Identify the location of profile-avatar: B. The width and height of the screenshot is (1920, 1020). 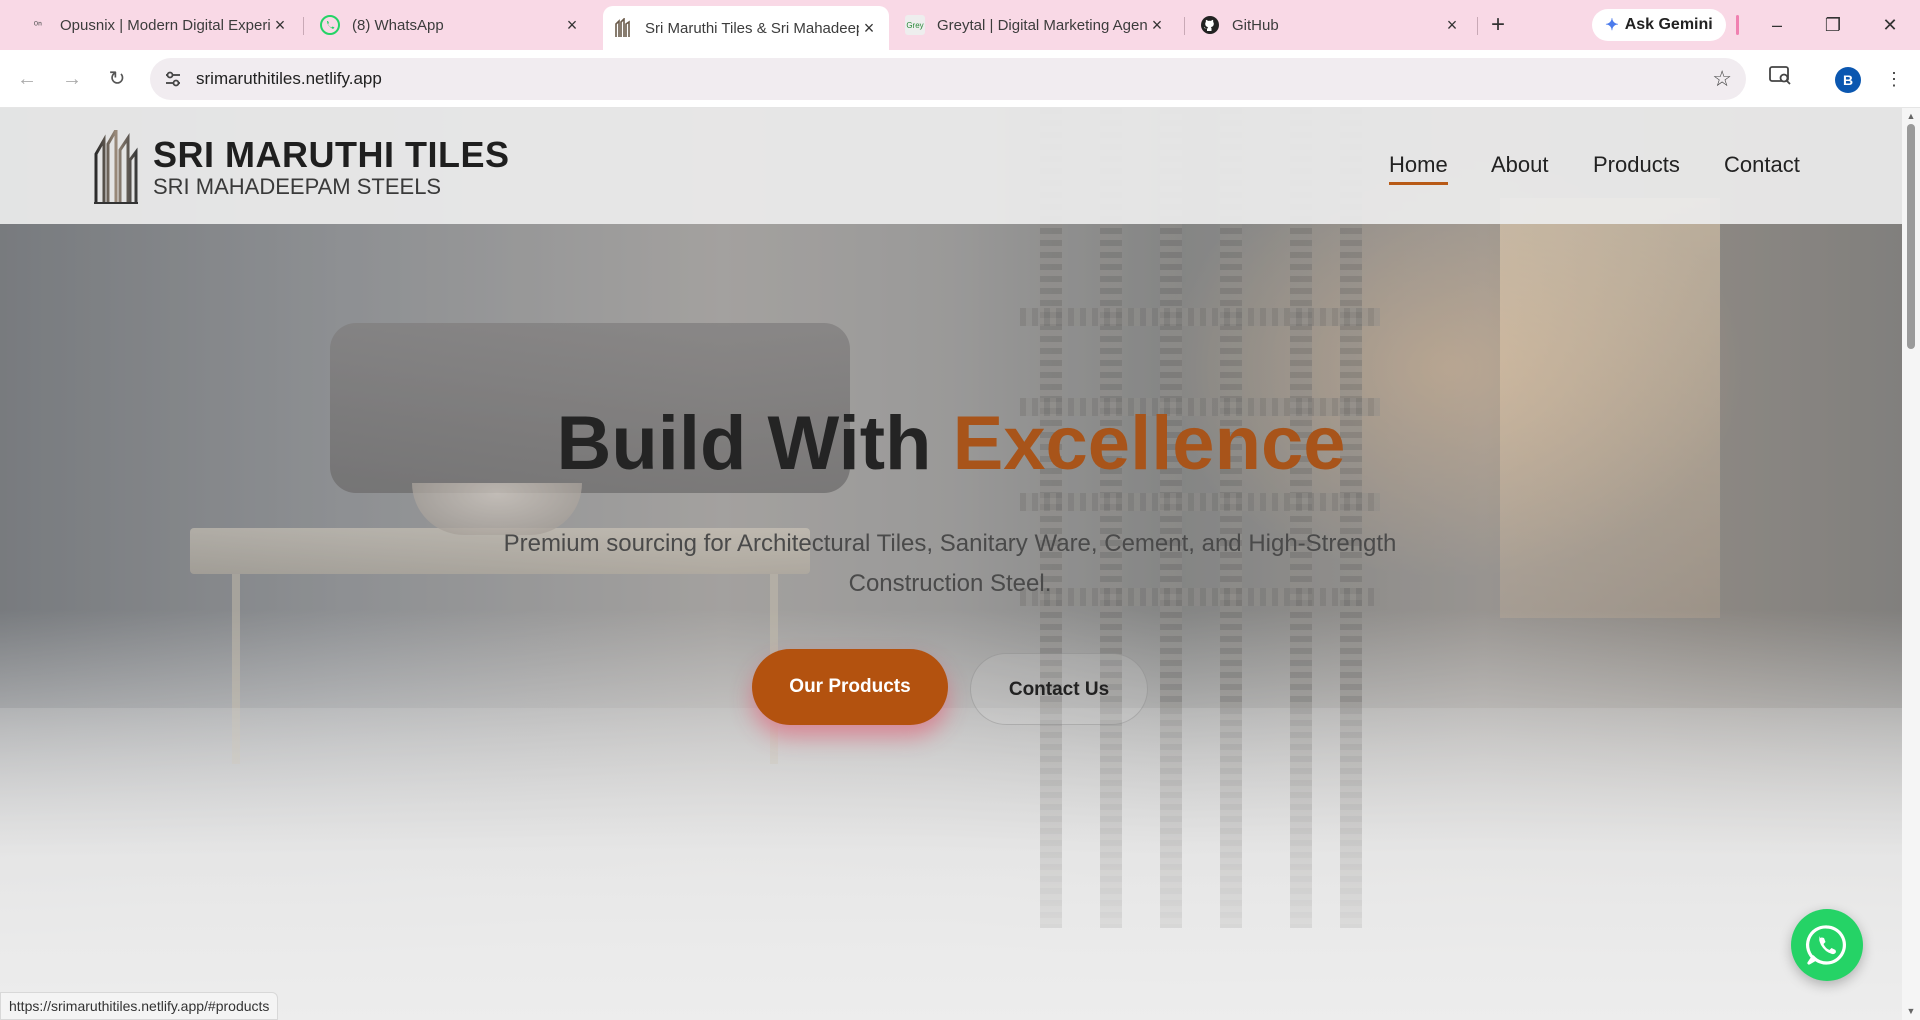
(1848, 80).